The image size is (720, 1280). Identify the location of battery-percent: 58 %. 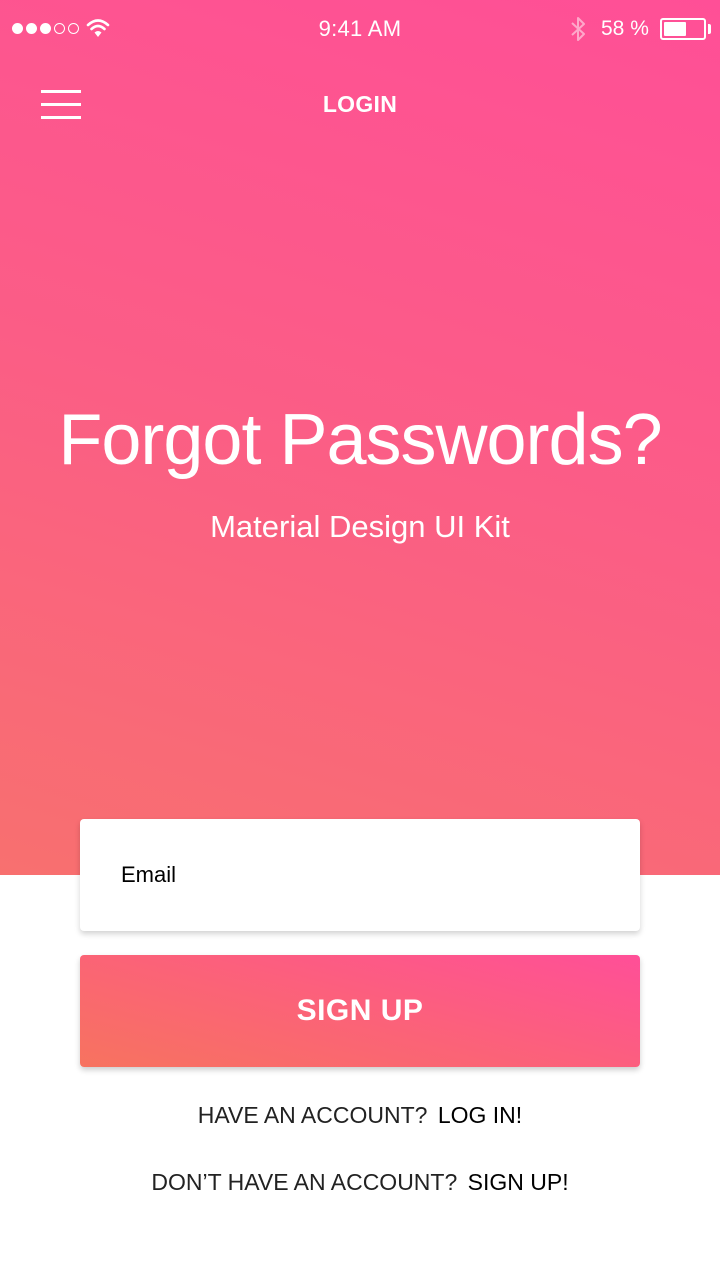
(625, 28).